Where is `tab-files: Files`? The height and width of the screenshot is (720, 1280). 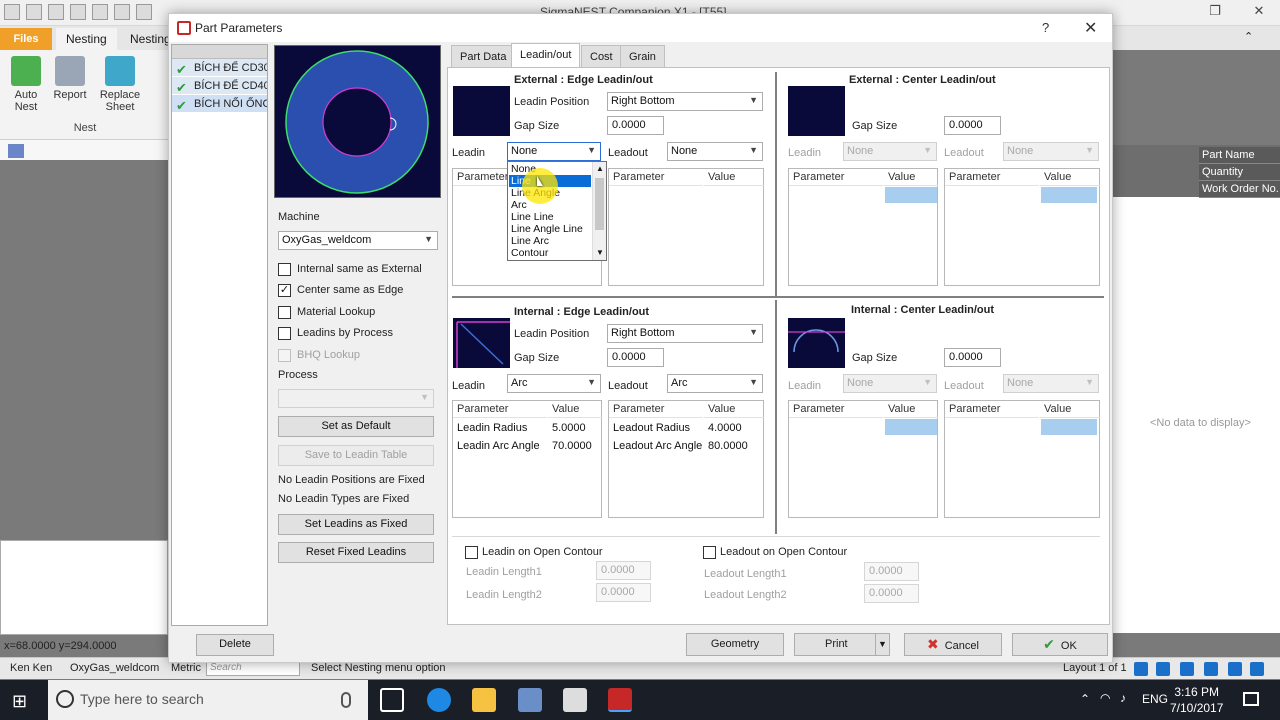 tab-files: Files is located at coordinates (26, 39).